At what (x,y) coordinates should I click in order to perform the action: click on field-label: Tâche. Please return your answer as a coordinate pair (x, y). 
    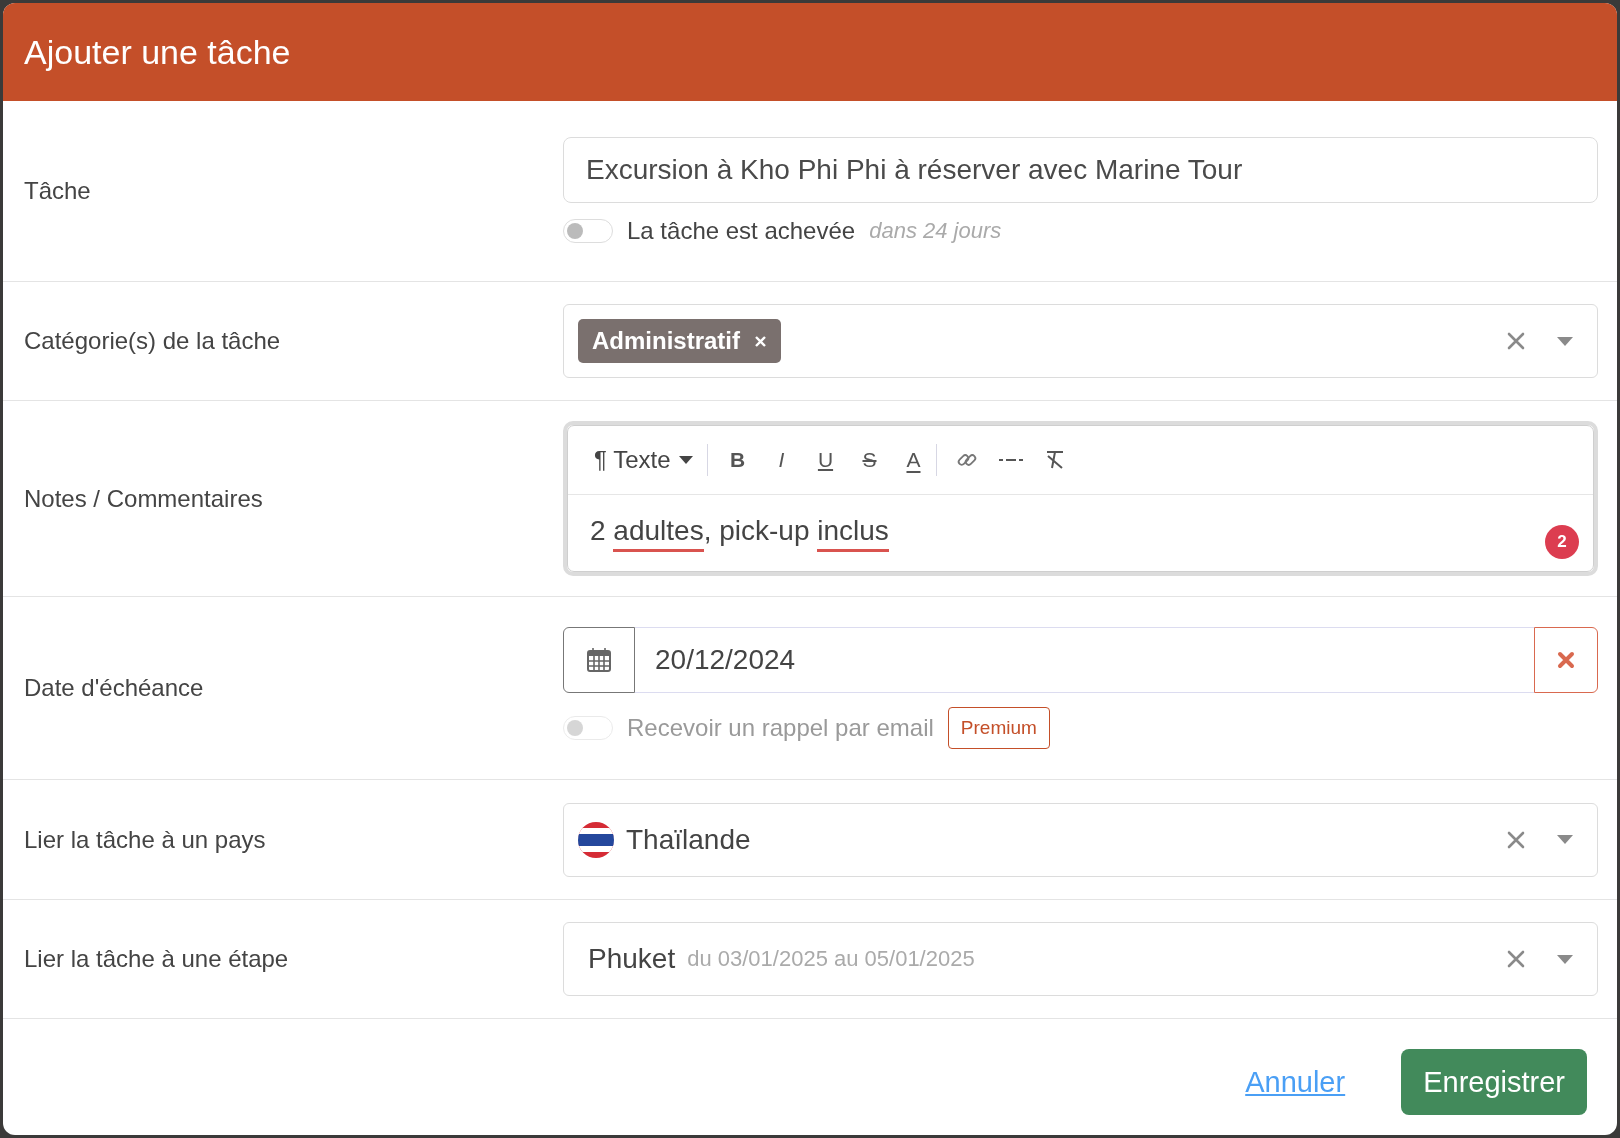
    Looking at the image, I should click on (57, 191).